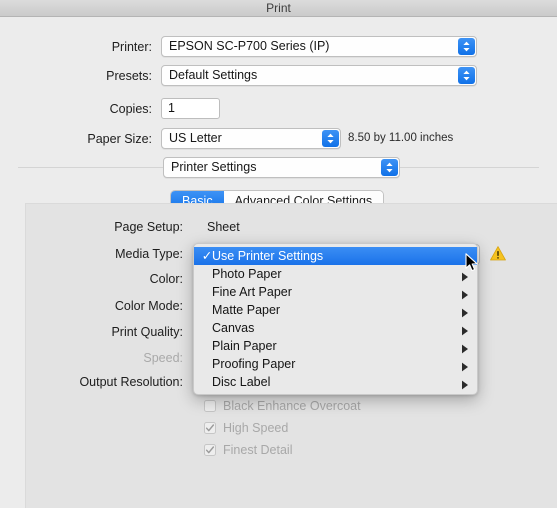  Describe the element at coordinates (223, 227) in the screenshot. I see `page-setup-value: Sheet` at that location.